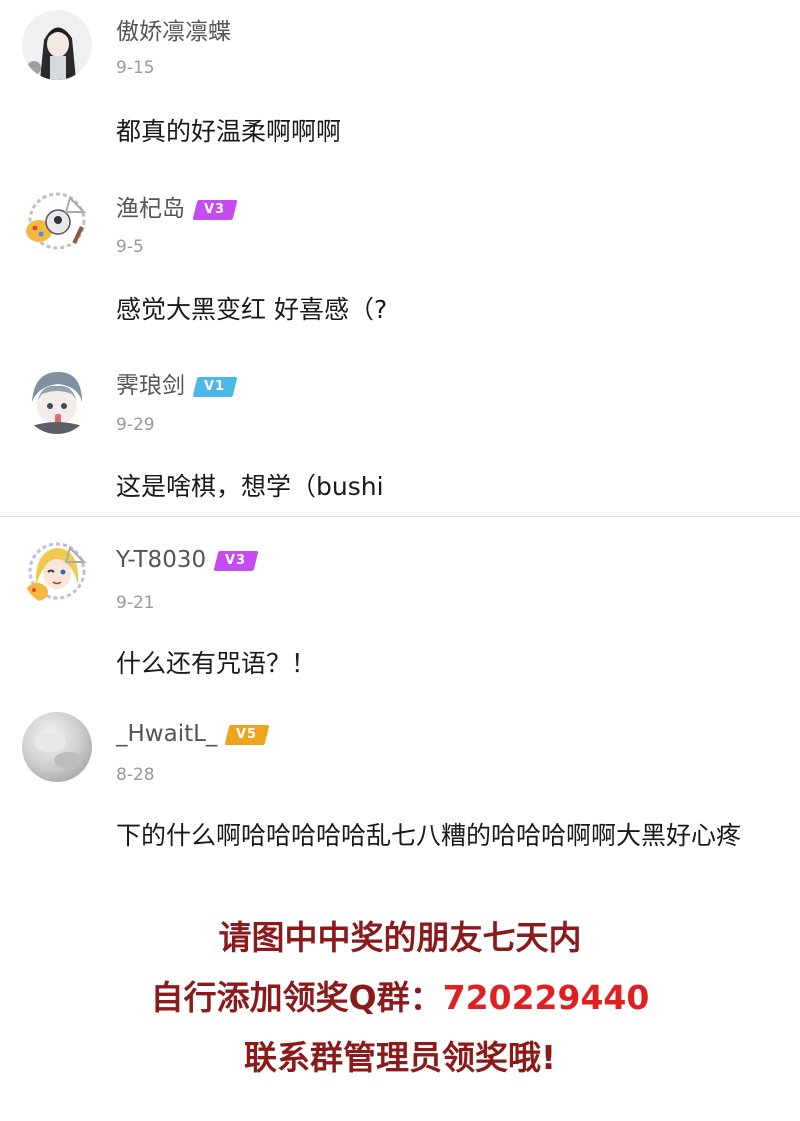 The image size is (800, 1121). What do you see at coordinates (135, 68) in the screenshot?
I see `comment-date: 9-15` at bounding box center [135, 68].